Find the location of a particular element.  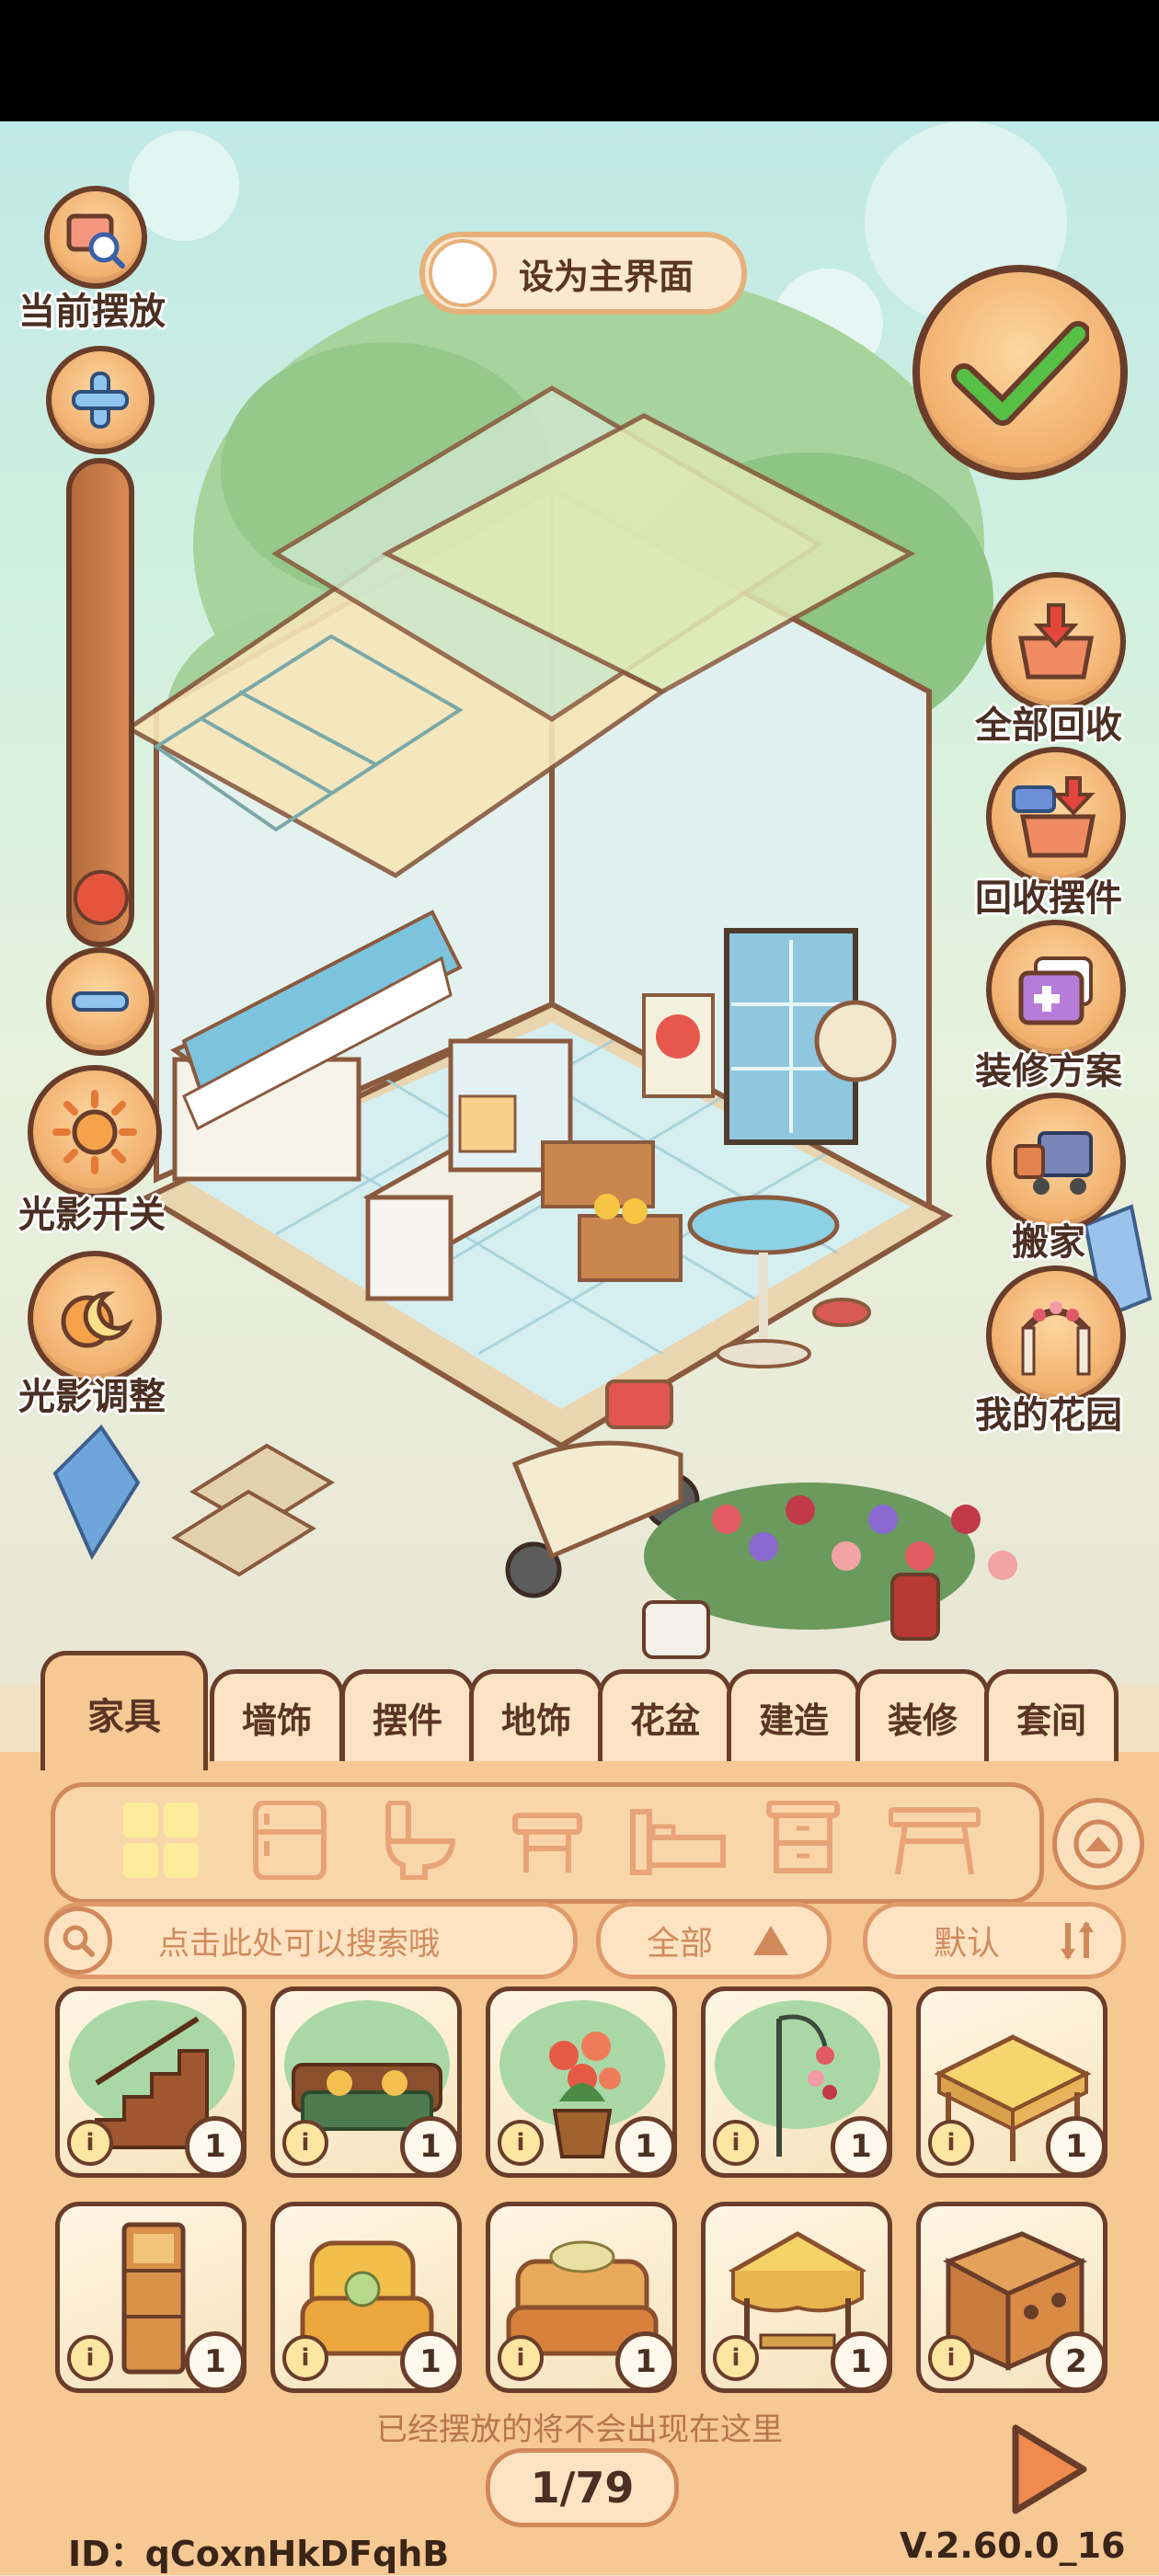

item-card-wooden-dresser: i 2 is located at coordinates (1011, 2297).